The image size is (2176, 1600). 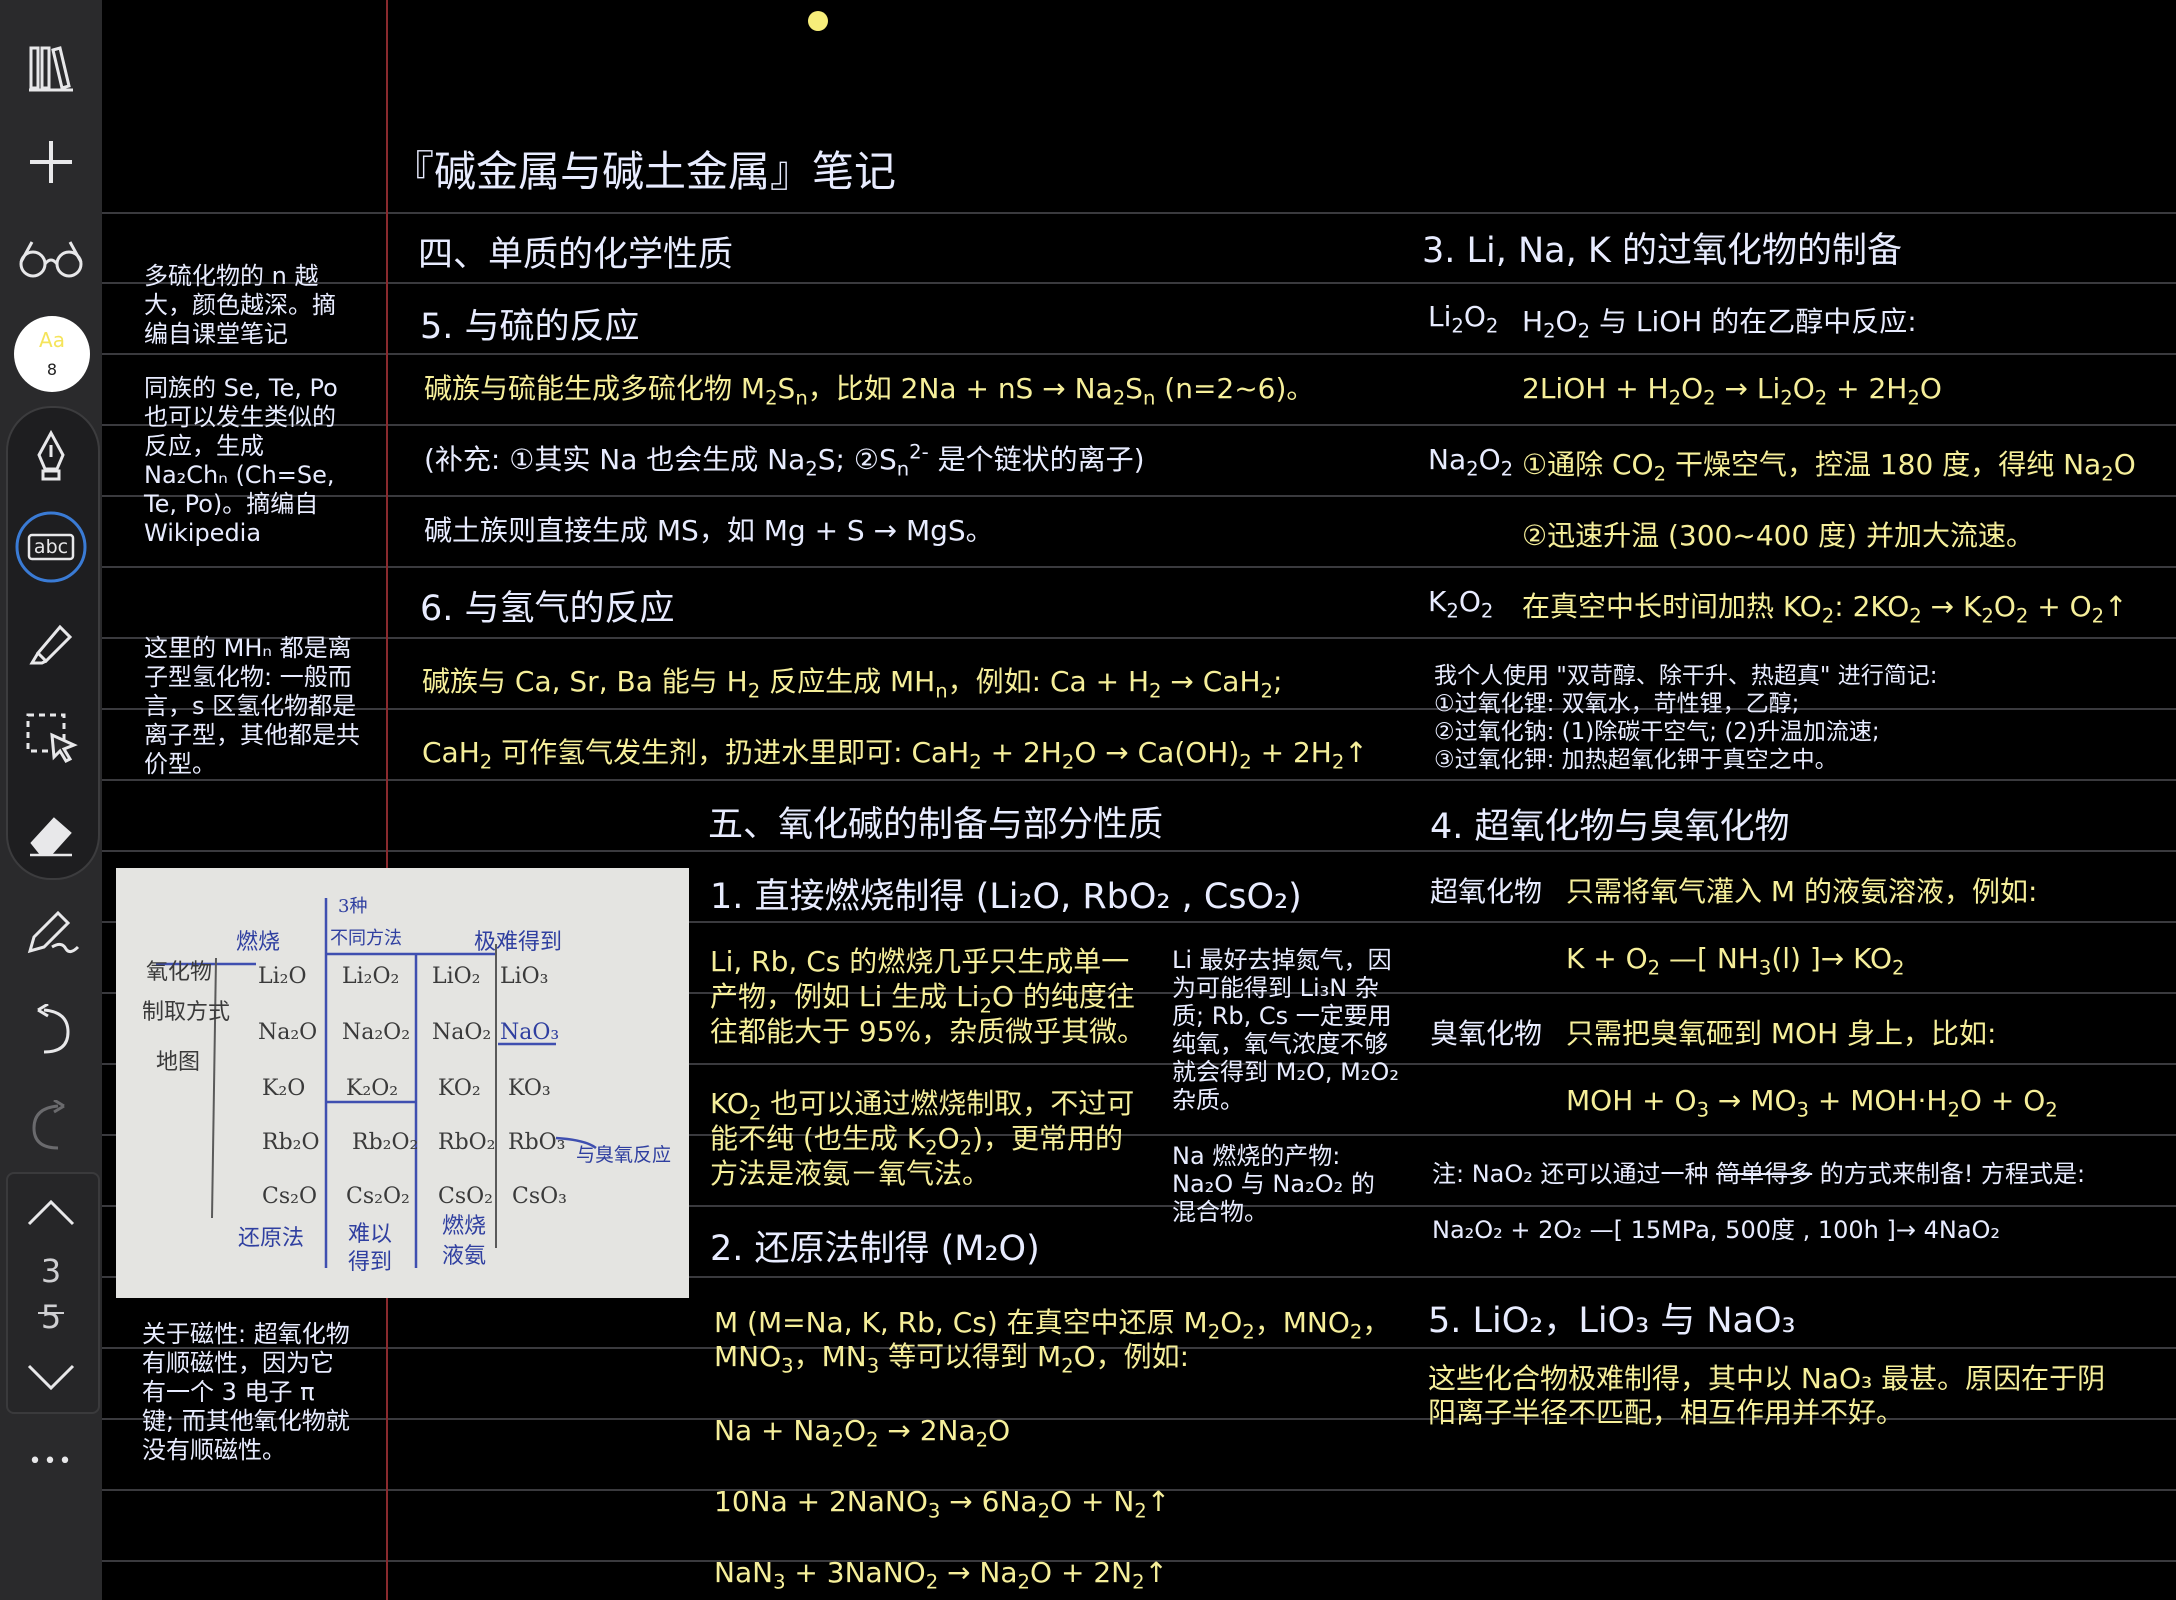 What do you see at coordinates (1486, 1033) in the screenshot?
I see `ozonide-label: 臭氧化物` at bounding box center [1486, 1033].